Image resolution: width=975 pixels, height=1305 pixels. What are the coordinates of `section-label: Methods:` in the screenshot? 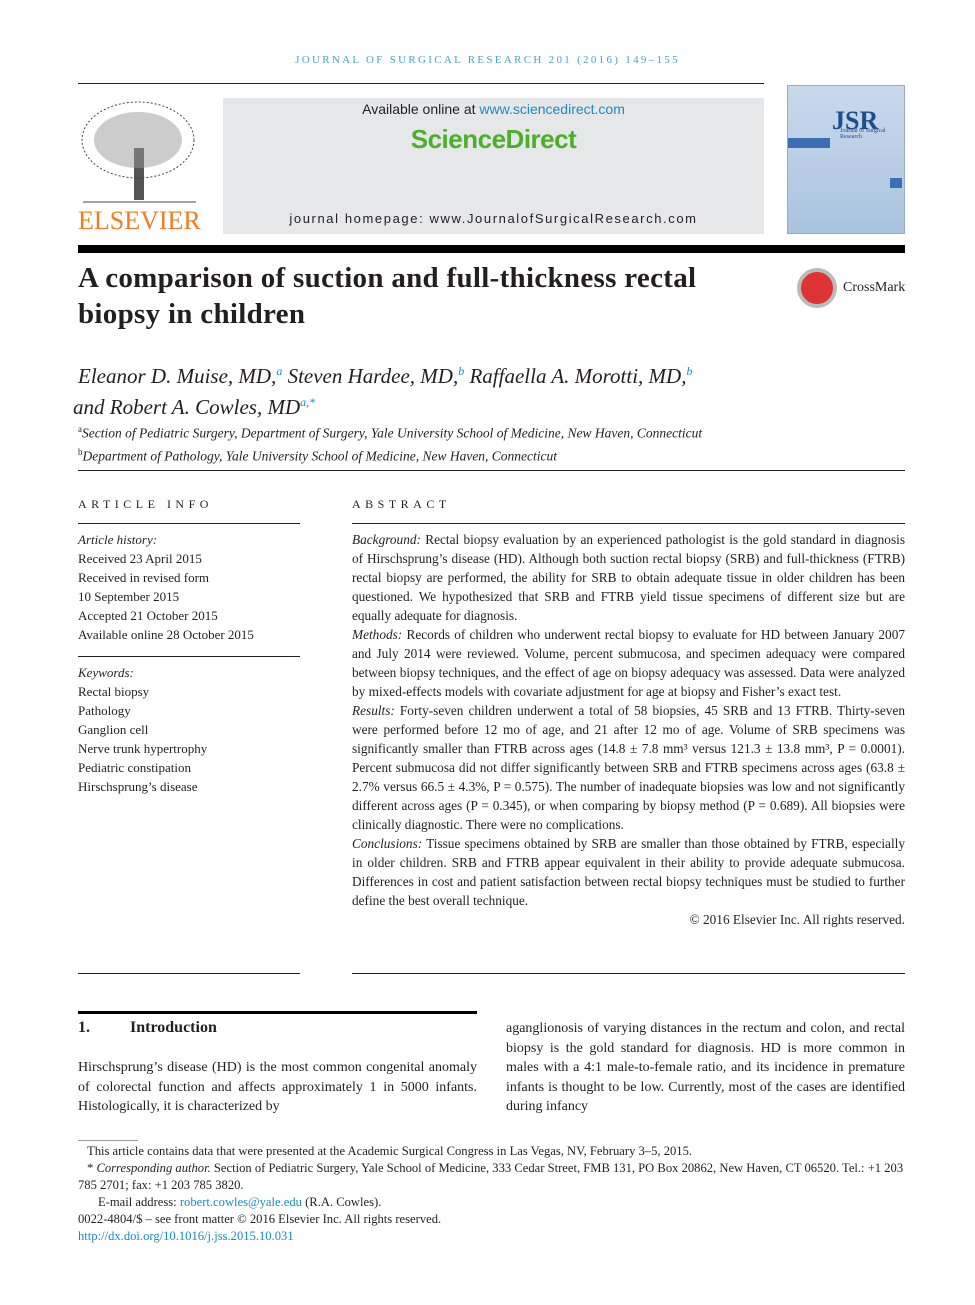 It's located at (377, 634).